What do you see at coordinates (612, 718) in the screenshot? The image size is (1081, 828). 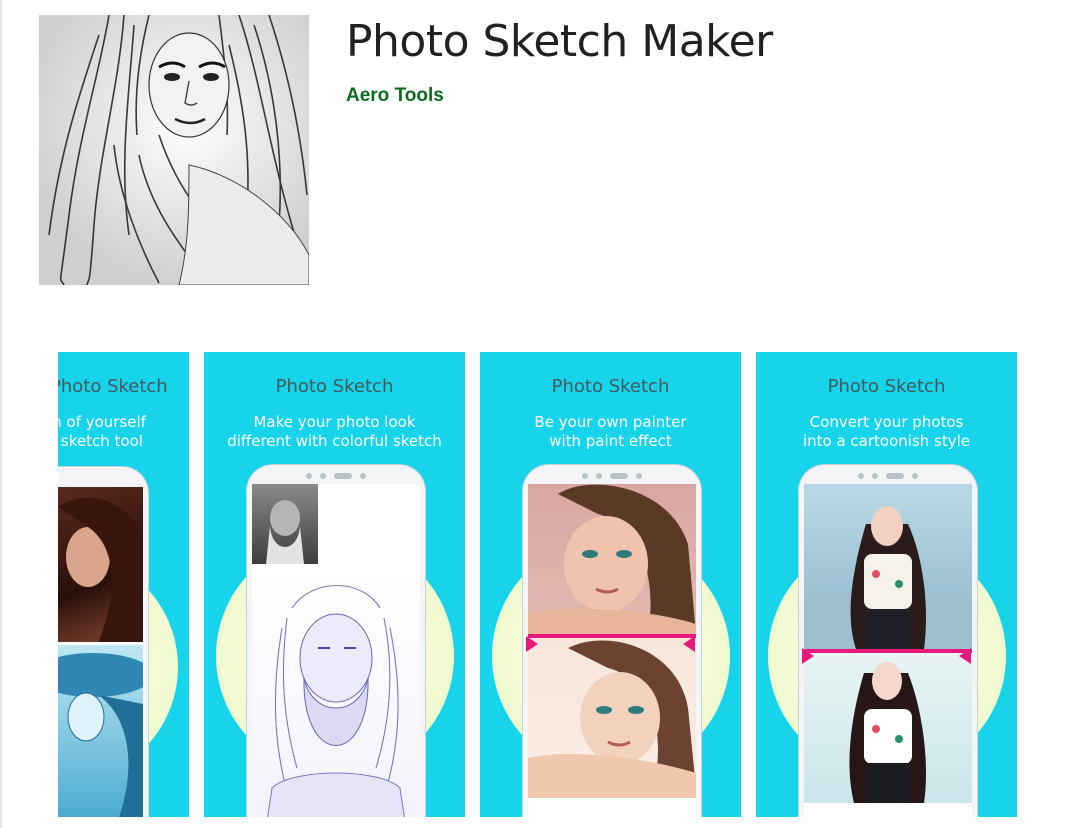 I see `woman-painted-photo` at bounding box center [612, 718].